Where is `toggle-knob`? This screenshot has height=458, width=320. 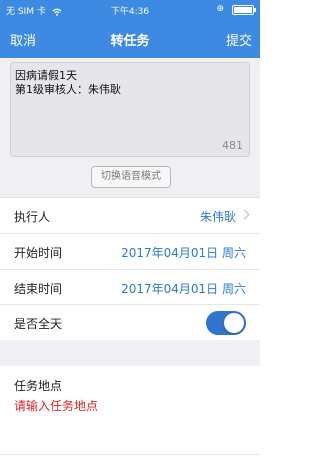 toggle-knob is located at coordinates (234, 323).